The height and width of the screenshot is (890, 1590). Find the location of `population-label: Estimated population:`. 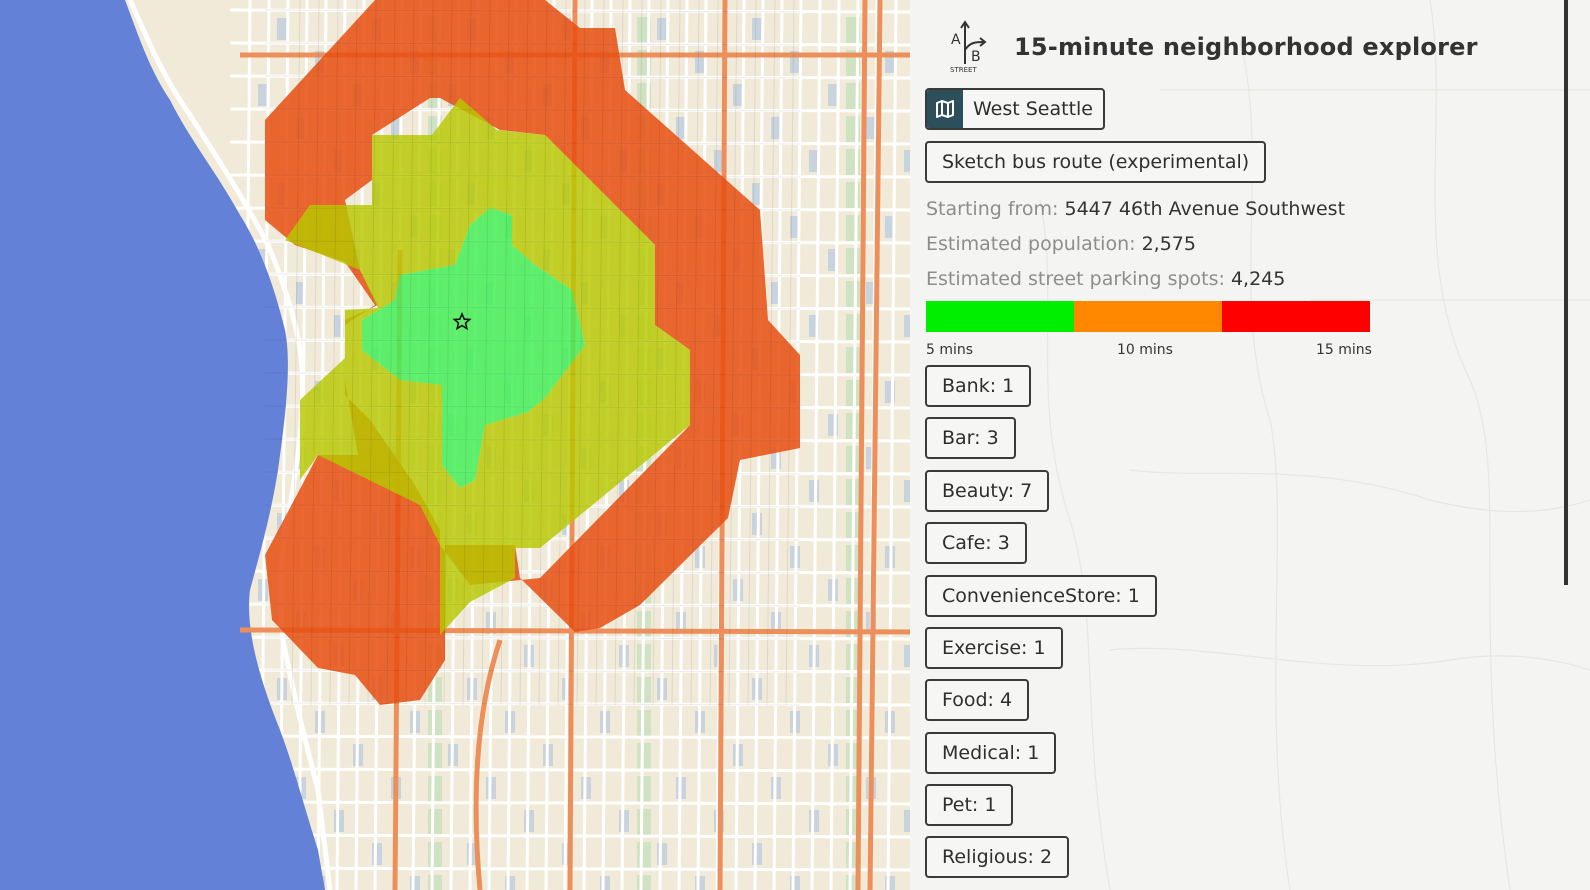

population-label: Estimated population: is located at coordinates (1031, 244).